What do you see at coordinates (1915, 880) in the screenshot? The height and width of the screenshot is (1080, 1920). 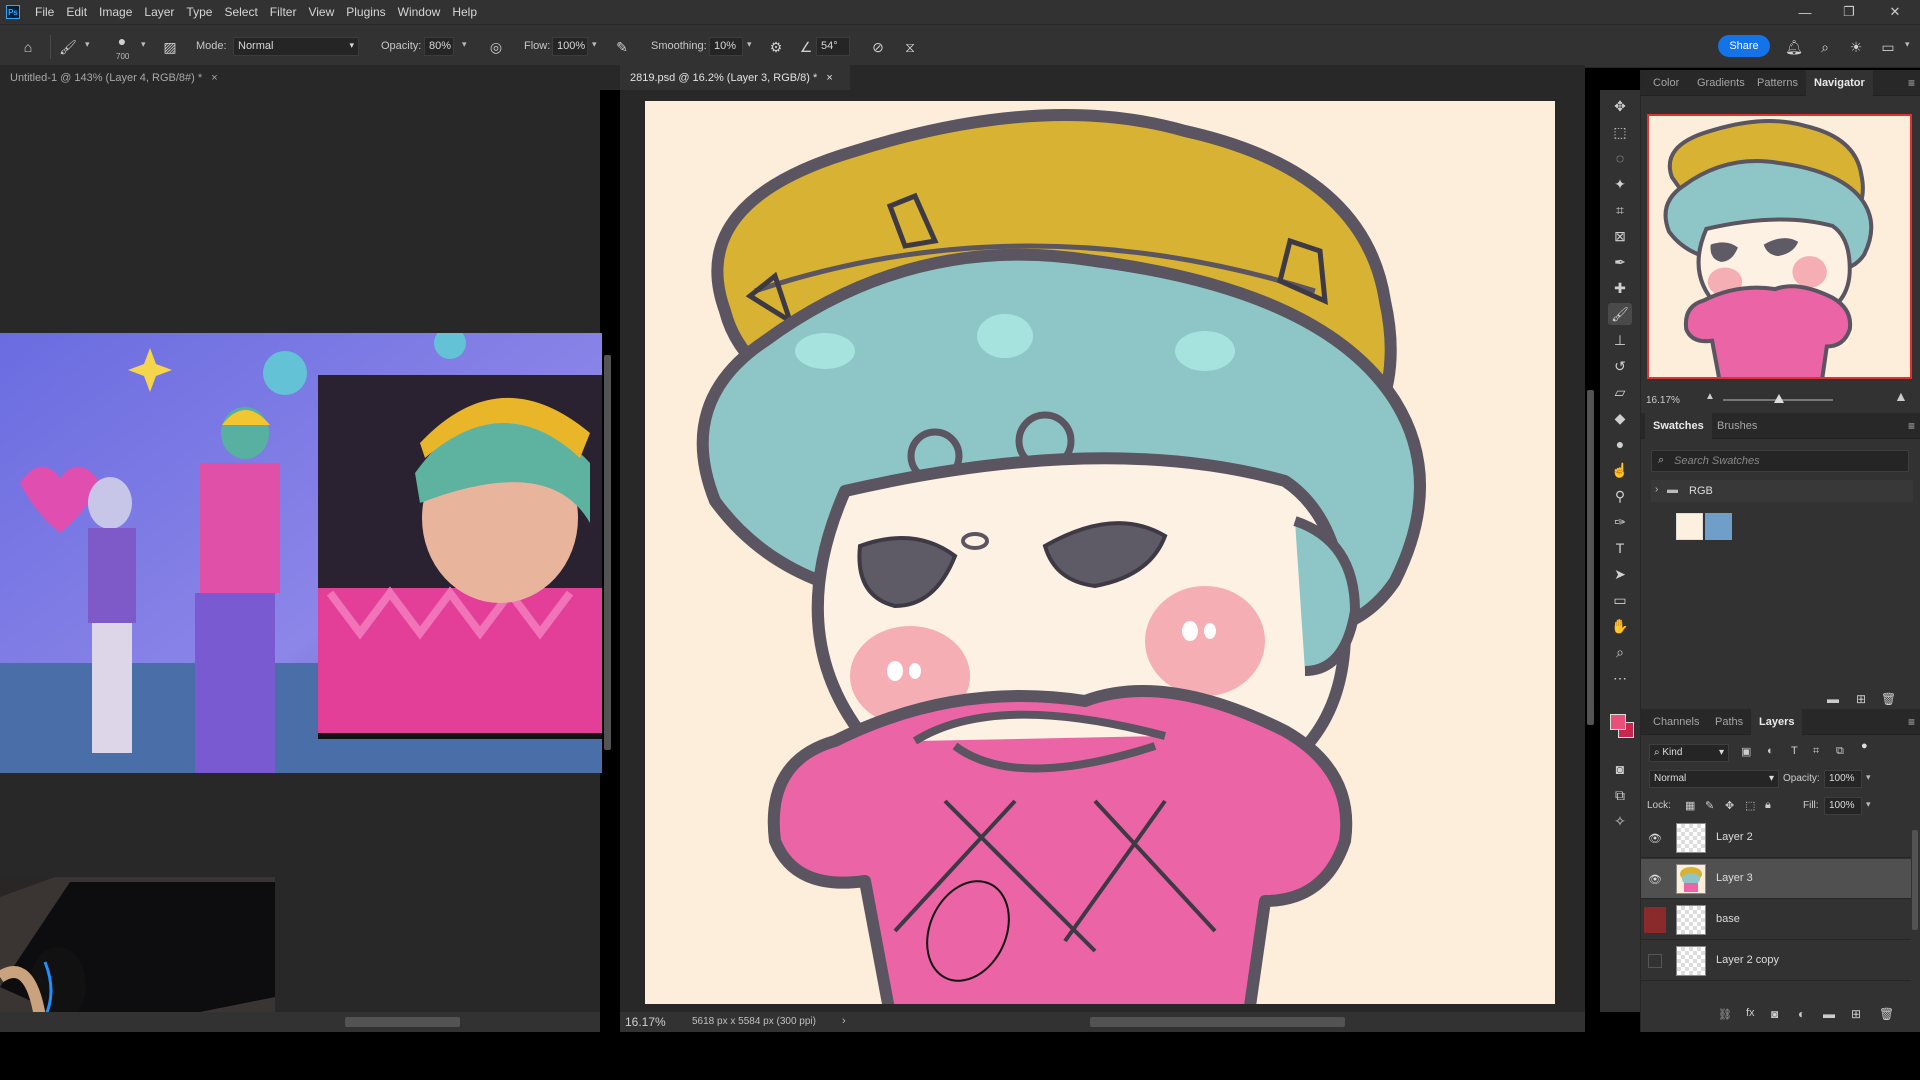 I see `layers-scrollbar` at bounding box center [1915, 880].